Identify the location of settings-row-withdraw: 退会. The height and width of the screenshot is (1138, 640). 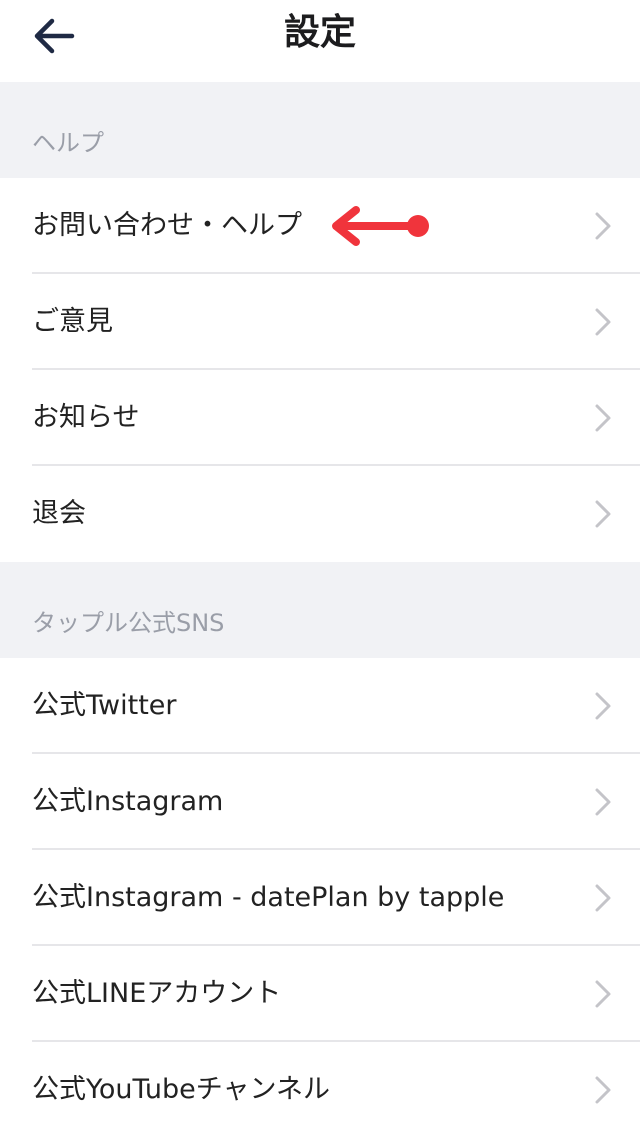
(320, 514).